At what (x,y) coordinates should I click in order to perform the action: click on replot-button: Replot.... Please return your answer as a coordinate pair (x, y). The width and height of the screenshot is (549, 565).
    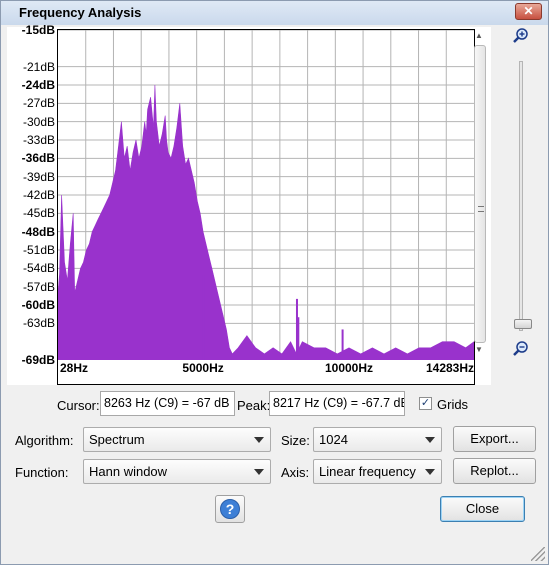
    Looking at the image, I should click on (494, 471).